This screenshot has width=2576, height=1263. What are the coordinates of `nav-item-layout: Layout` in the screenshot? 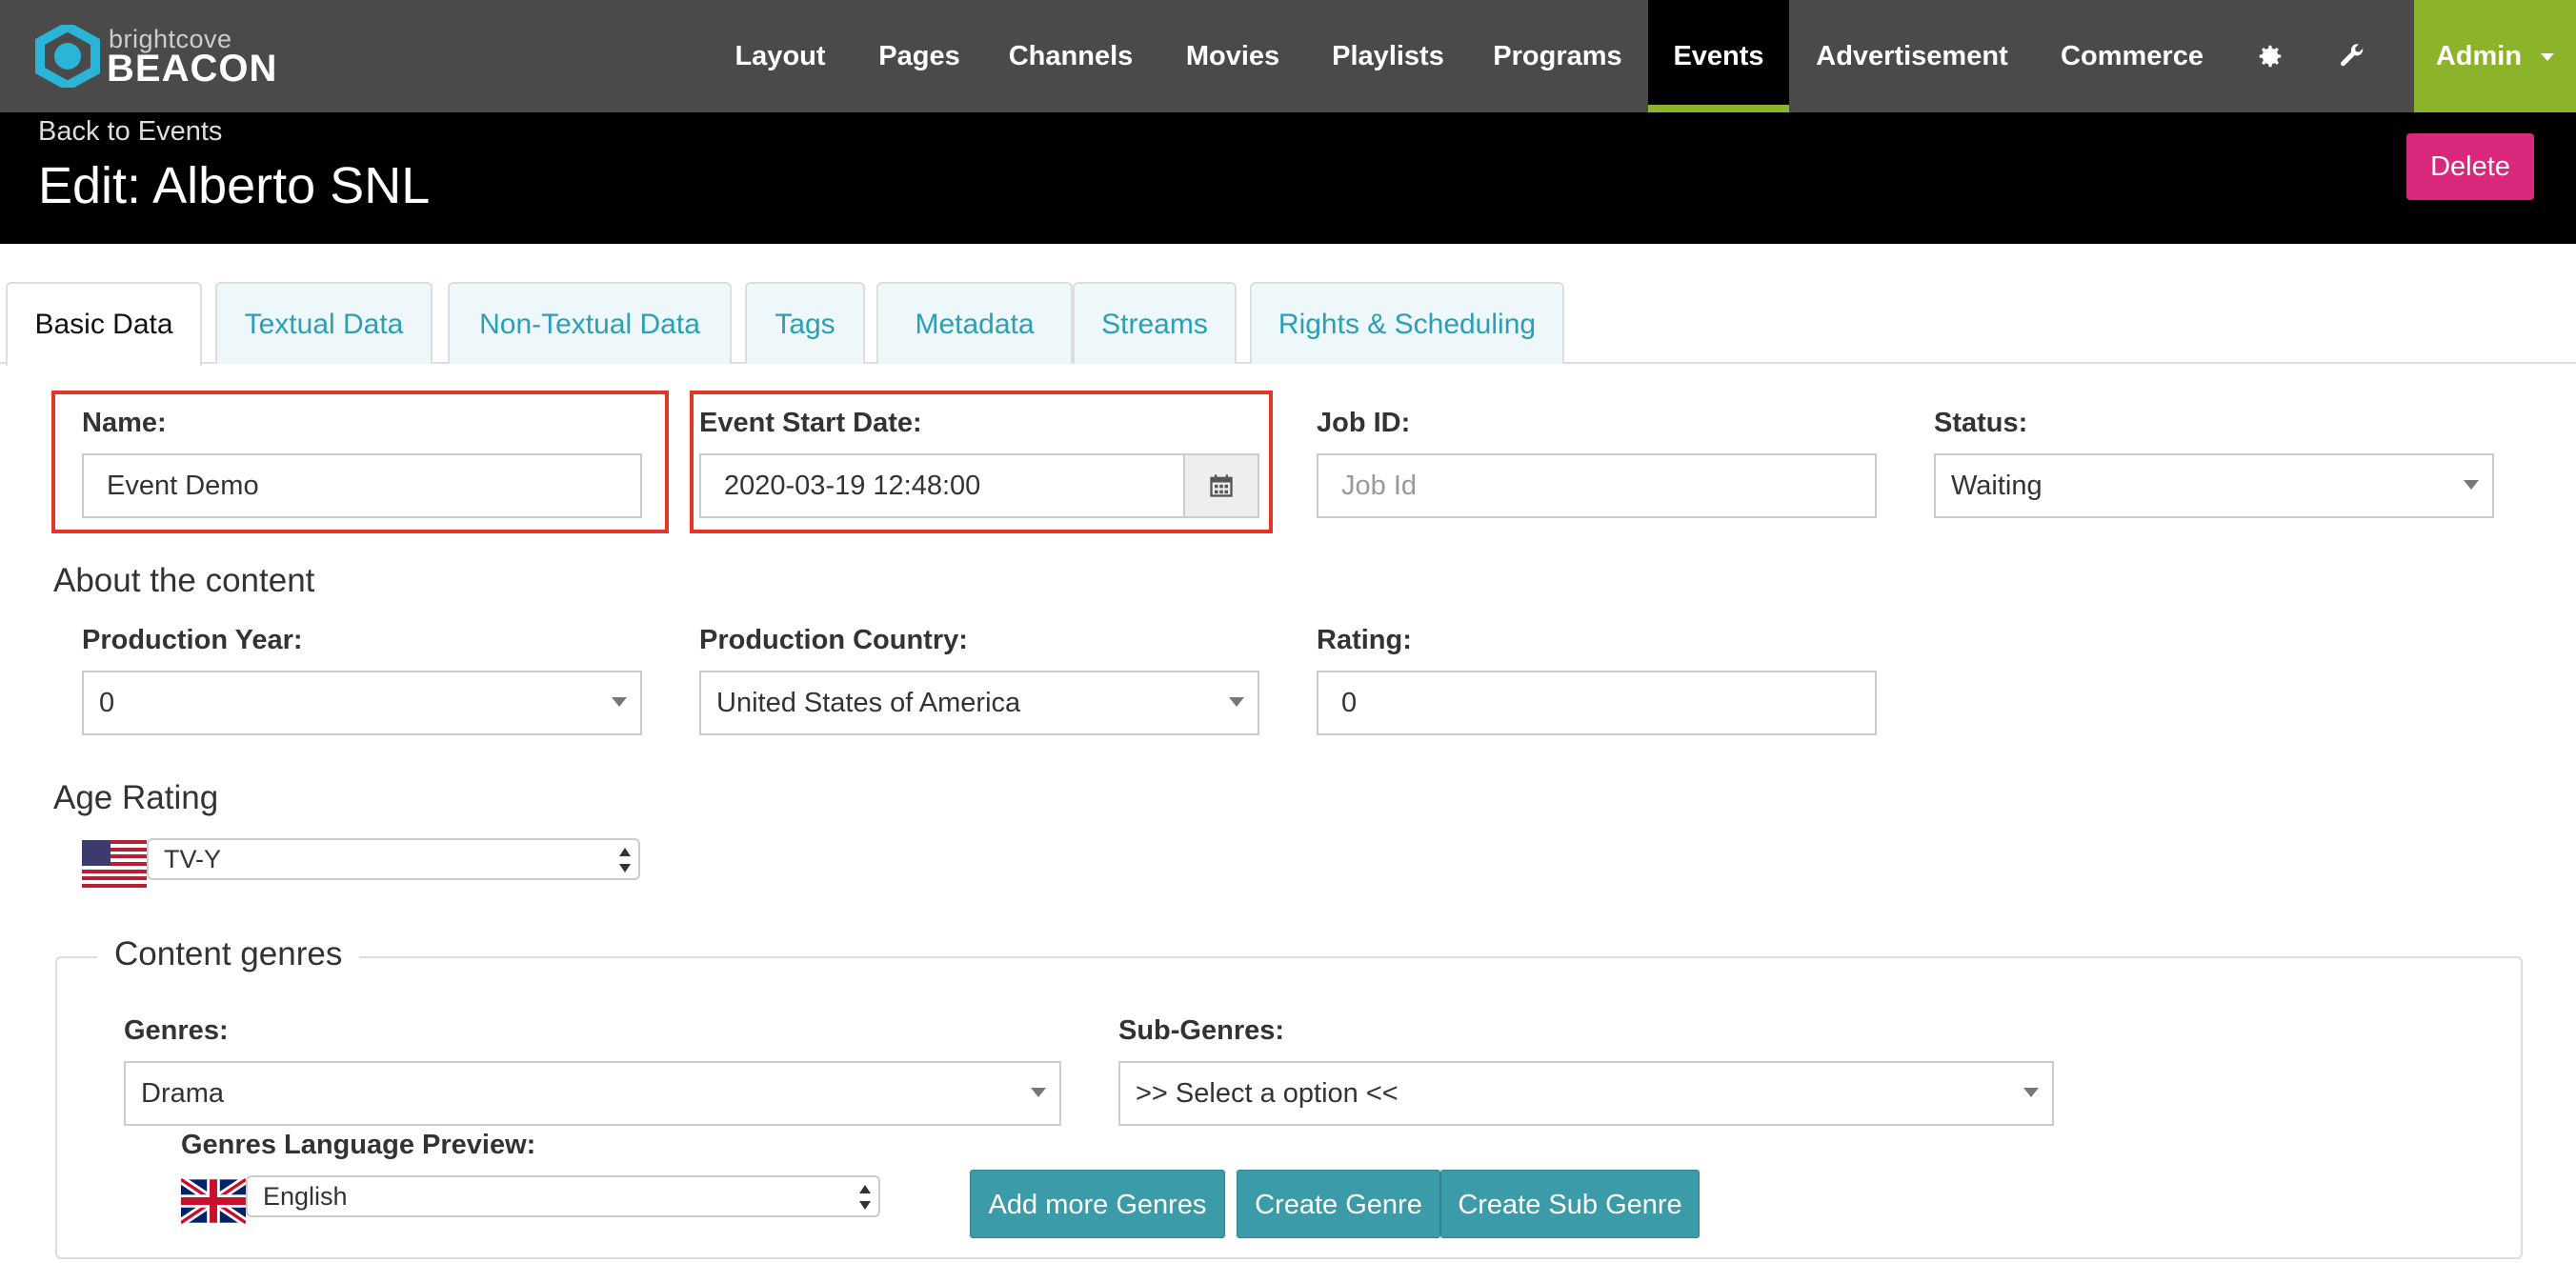 It's located at (780, 56).